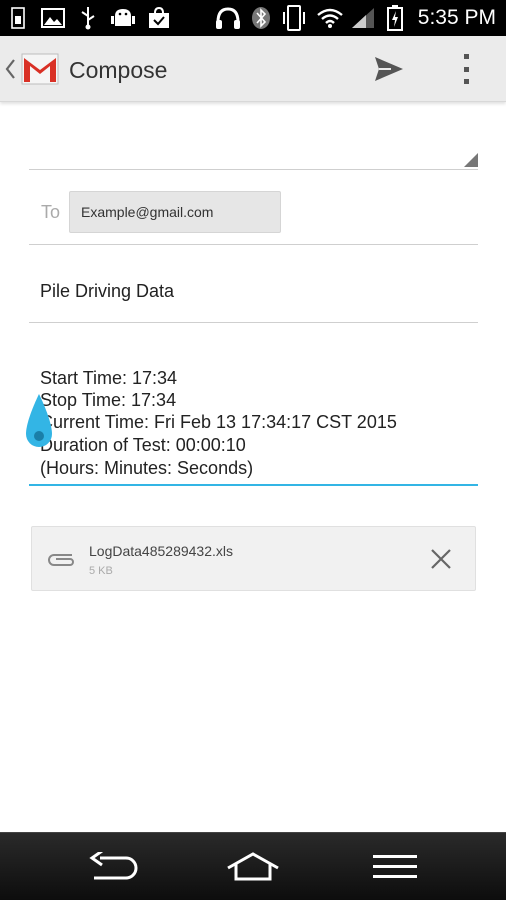 This screenshot has height=900, width=506. I want to click on overflow-menu-button, so click(466, 69).